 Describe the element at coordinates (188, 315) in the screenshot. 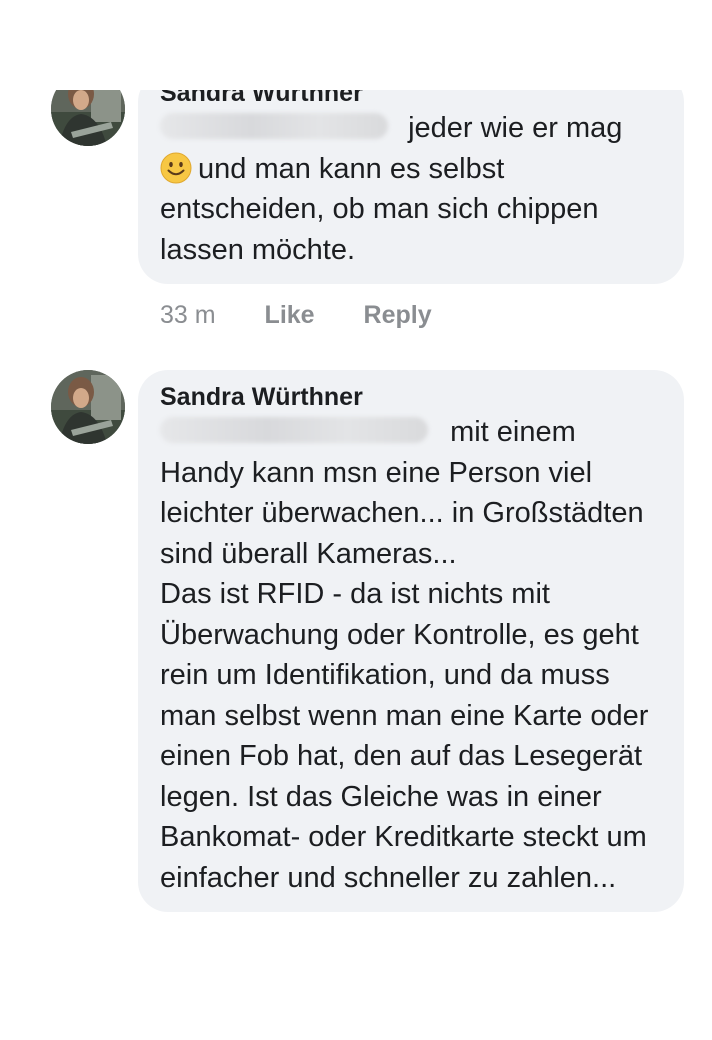

I see `comment-timestamp: 33 m` at that location.